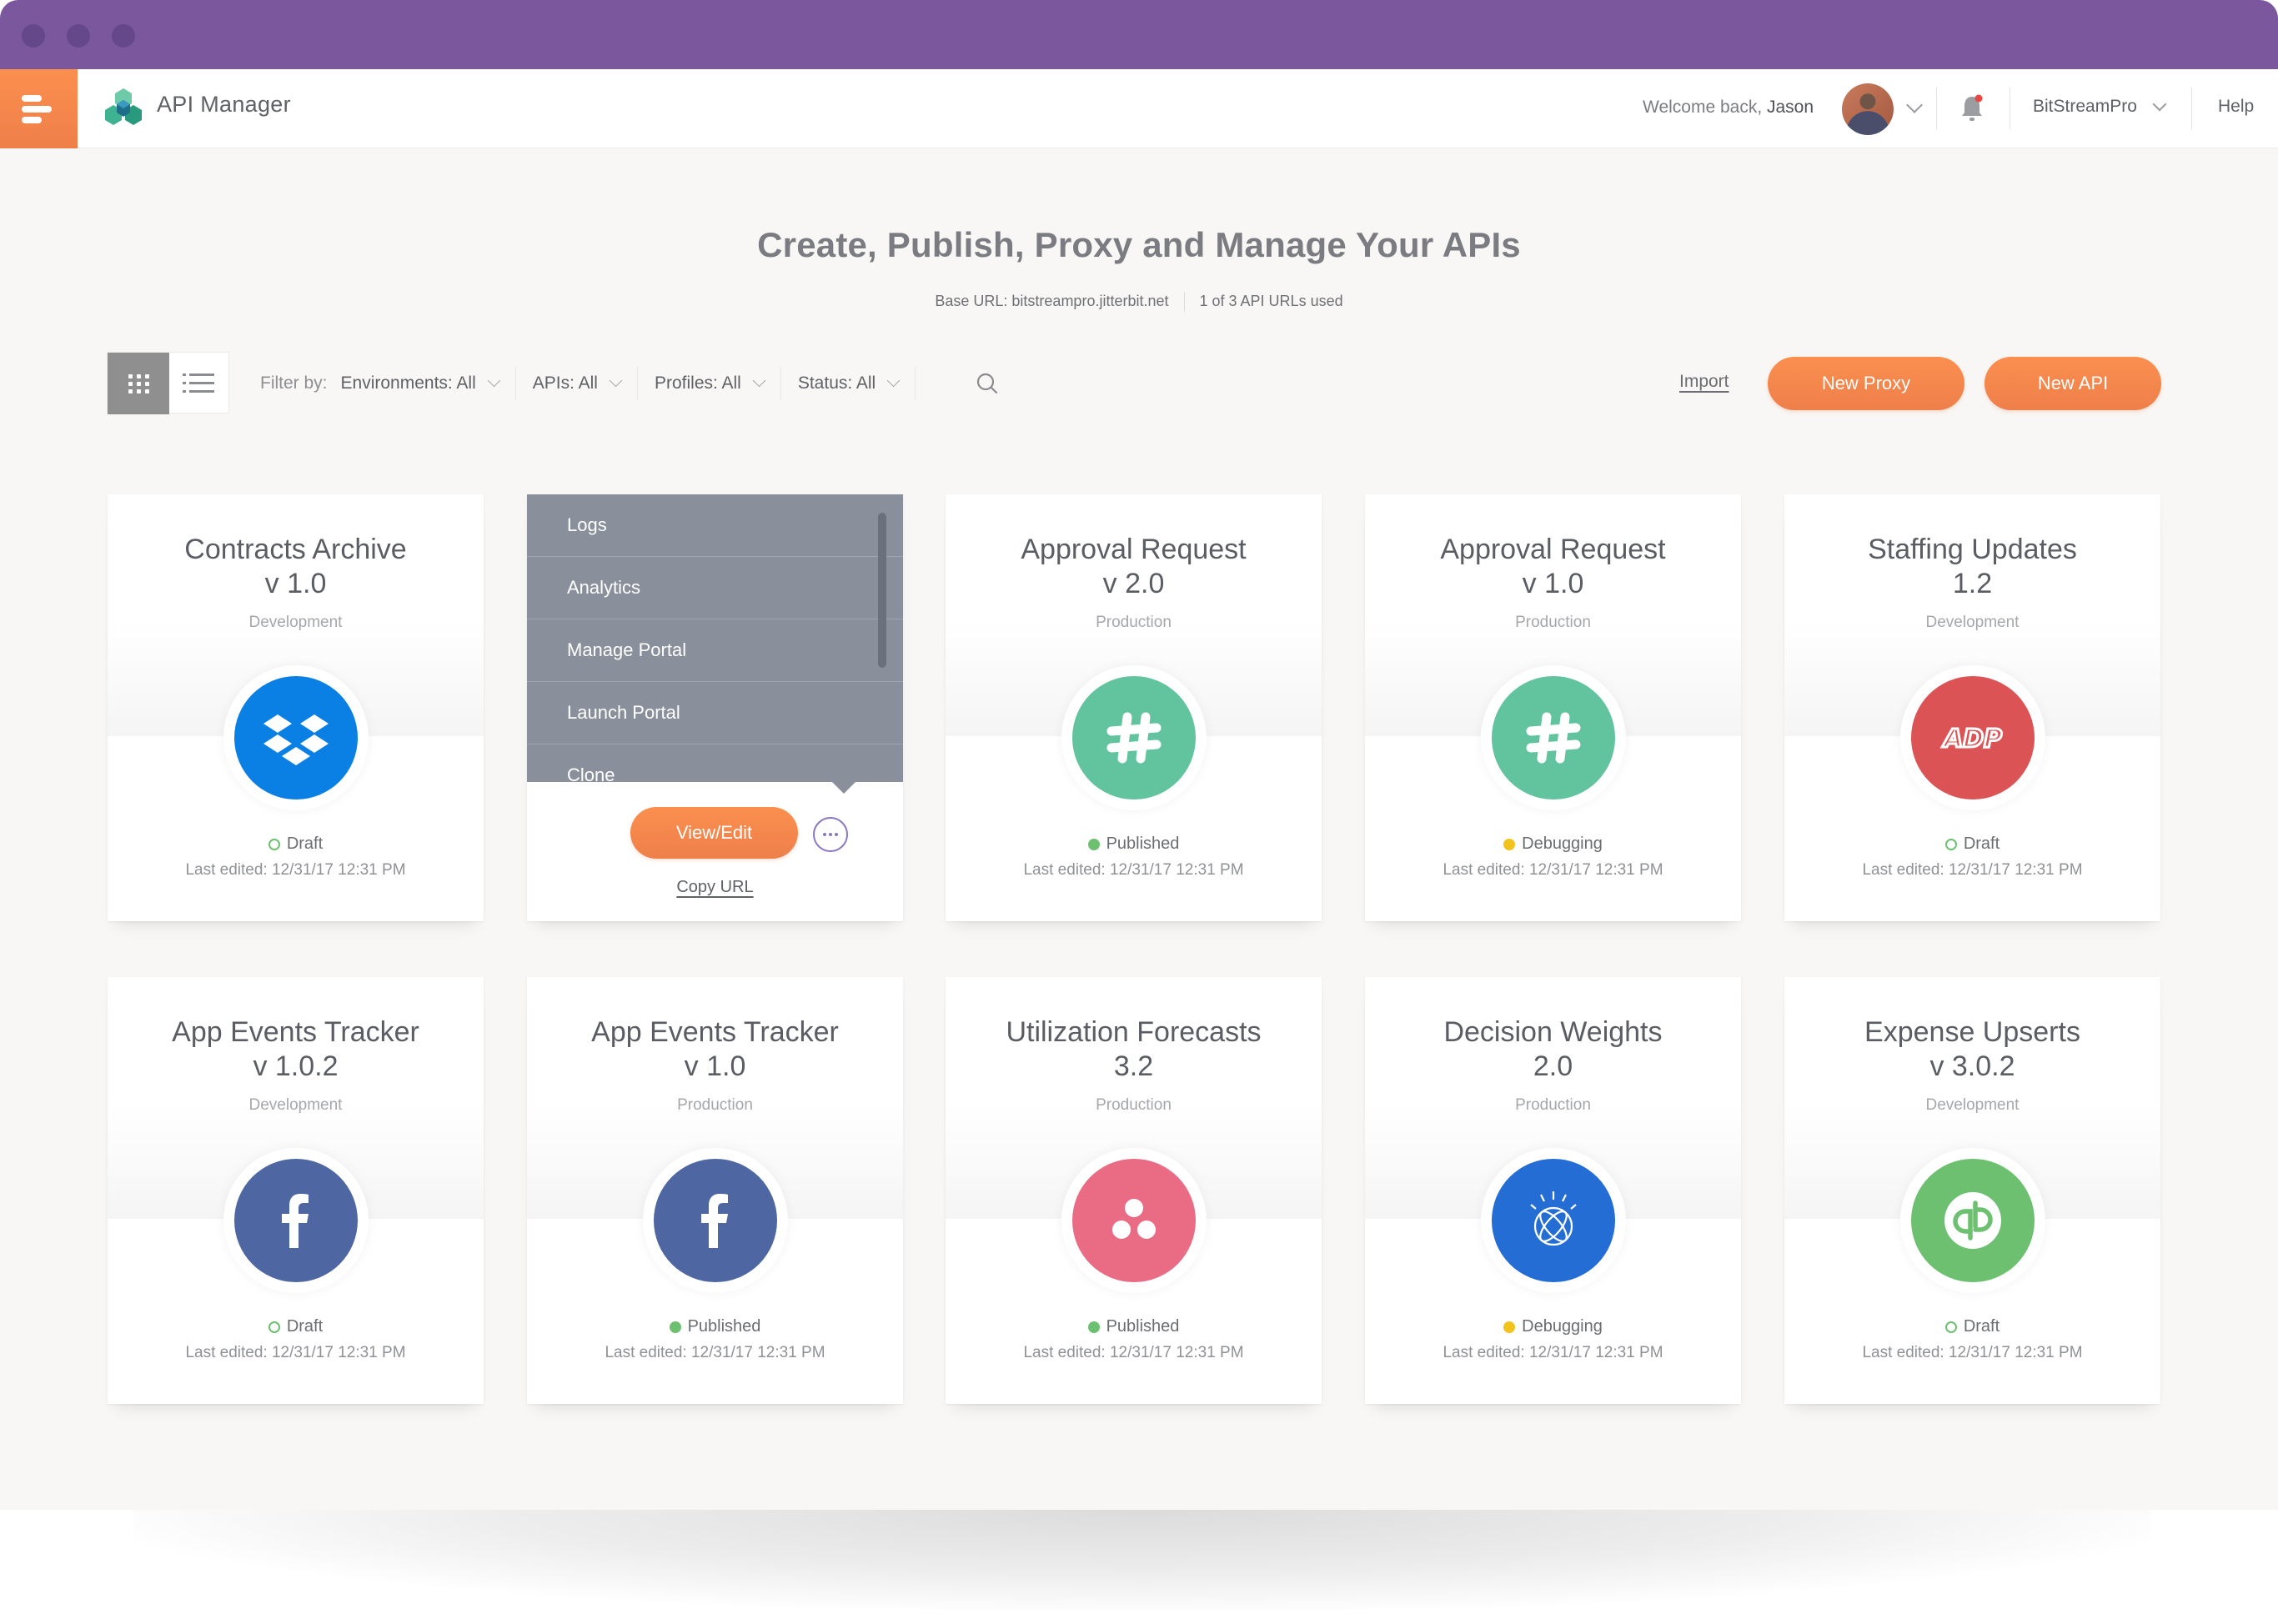 Image resolution: width=2278 pixels, height=1624 pixels. What do you see at coordinates (1915, 105) in the screenshot?
I see `user-menu-chevron-icon` at bounding box center [1915, 105].